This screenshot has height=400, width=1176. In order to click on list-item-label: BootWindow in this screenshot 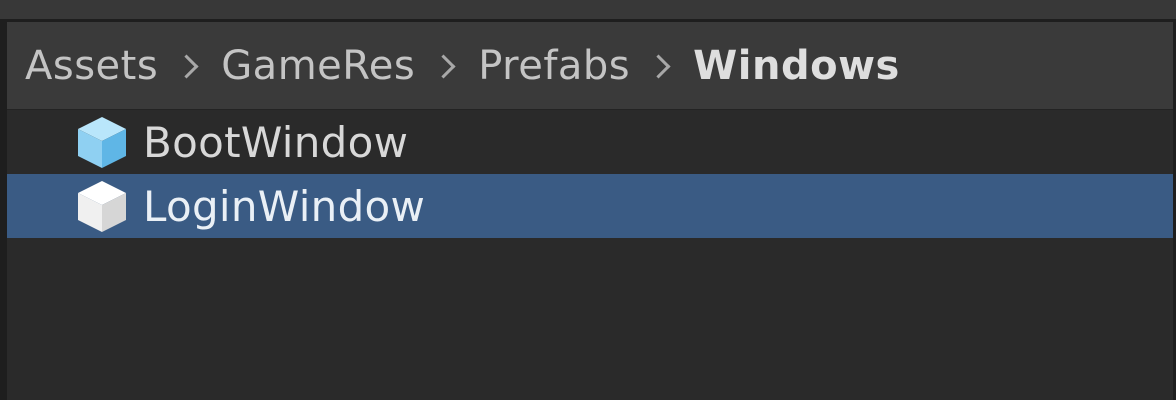, I will do `click(276, 142)`.